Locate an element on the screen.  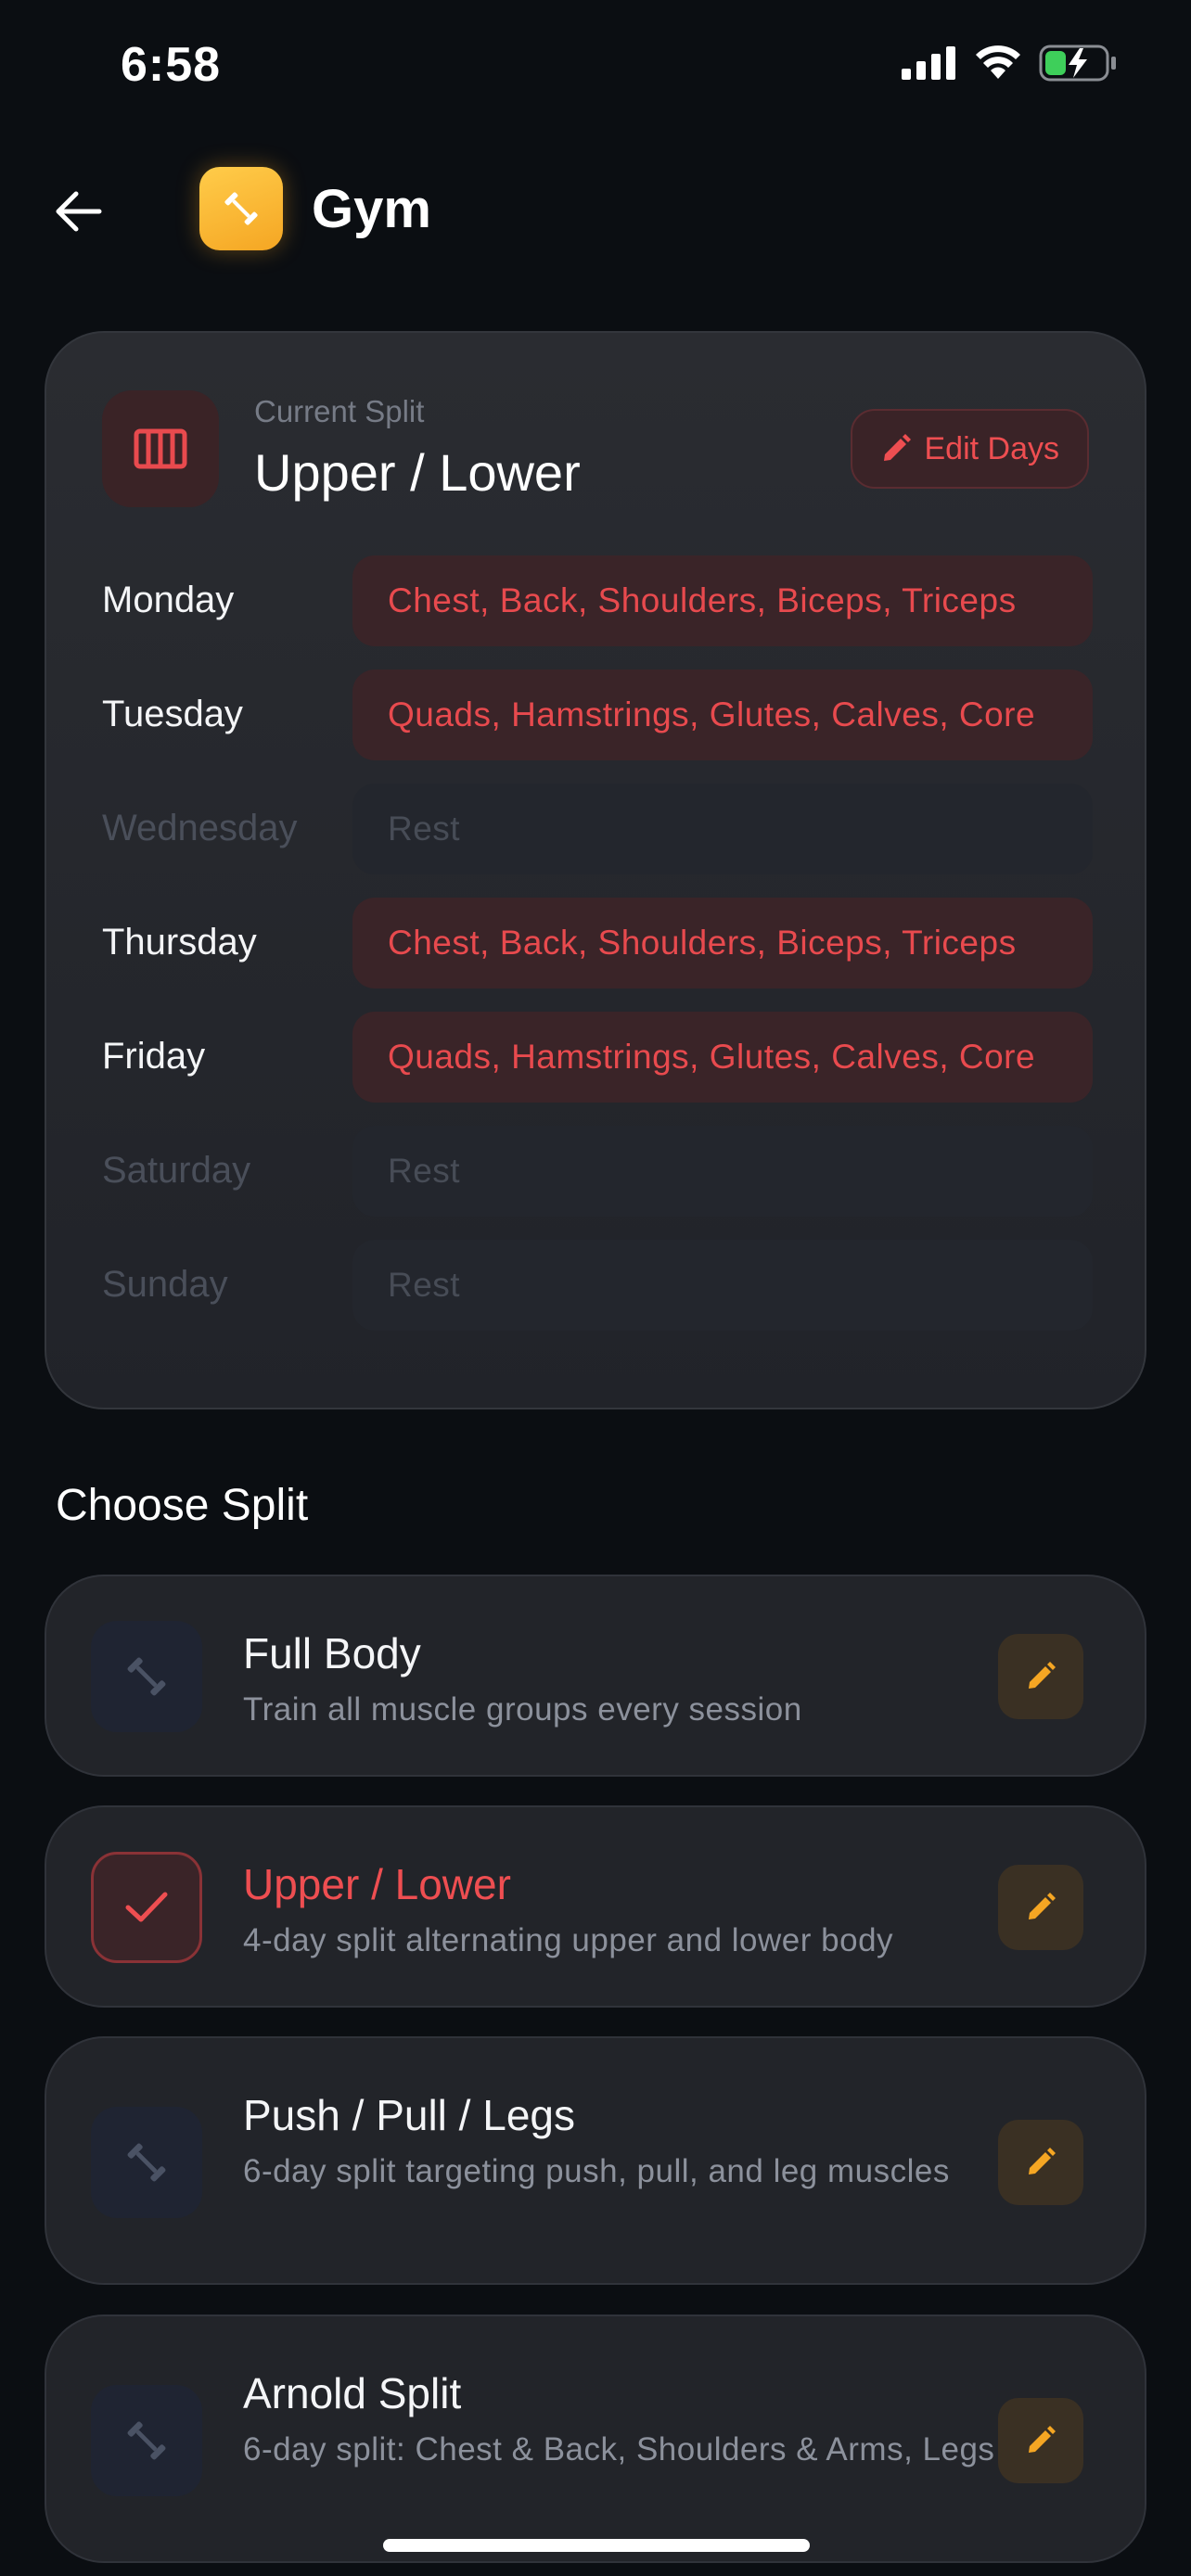
header: Gym is located at coordinates (595, 209).